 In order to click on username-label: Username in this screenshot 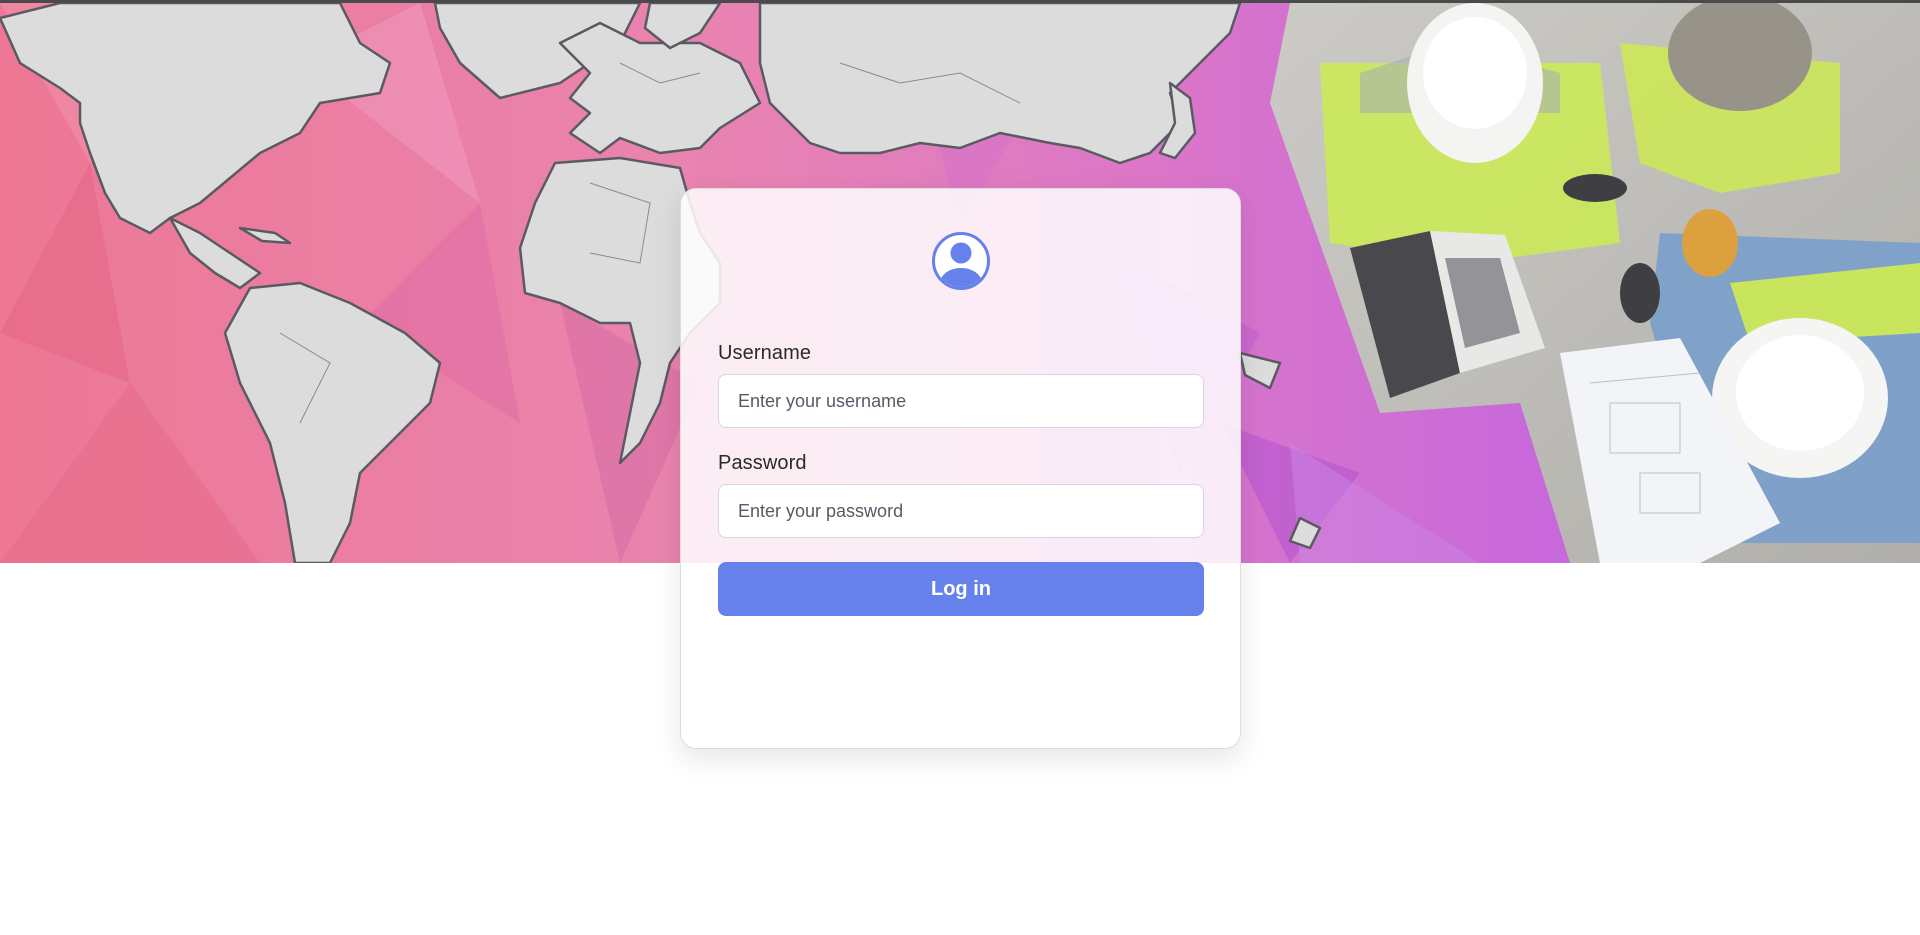, I will do `click(765, 353)`.